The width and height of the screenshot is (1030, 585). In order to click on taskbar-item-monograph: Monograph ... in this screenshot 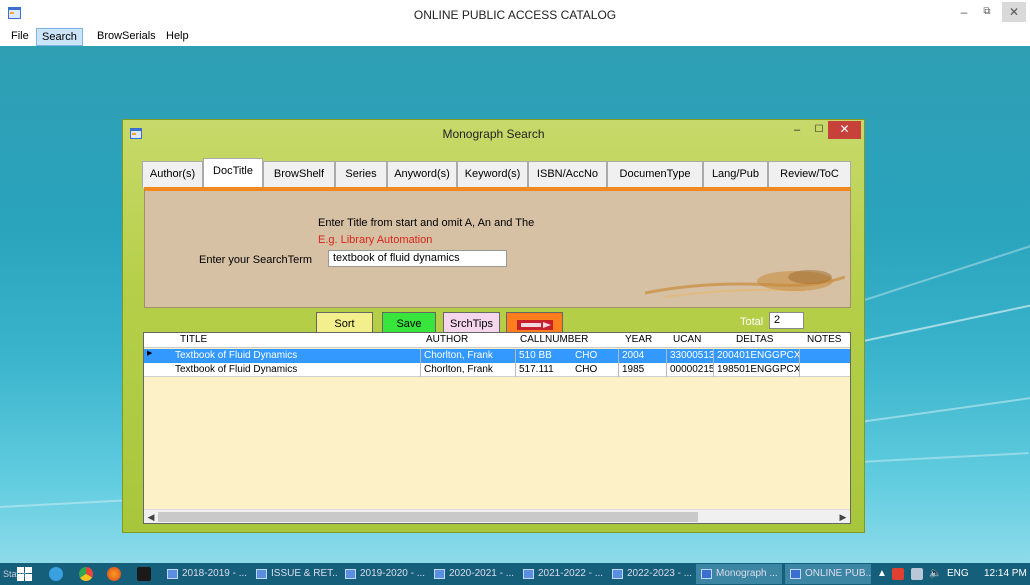, I will do `click(739, 574)`.